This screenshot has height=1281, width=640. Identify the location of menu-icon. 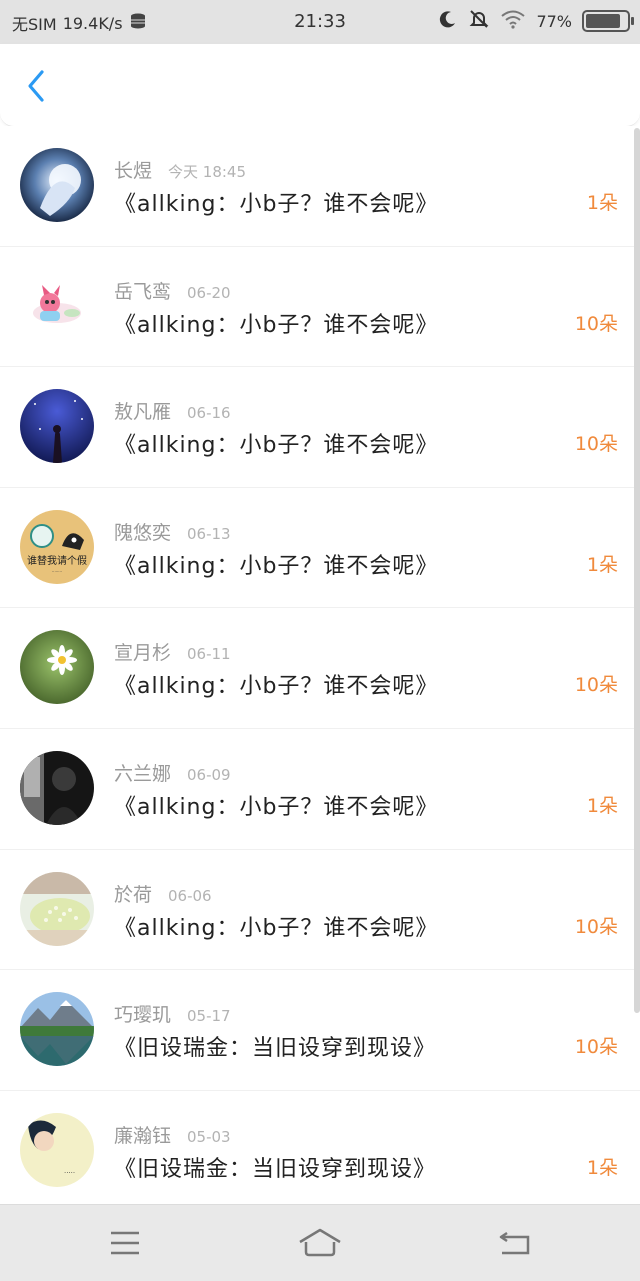
(125, 1243).